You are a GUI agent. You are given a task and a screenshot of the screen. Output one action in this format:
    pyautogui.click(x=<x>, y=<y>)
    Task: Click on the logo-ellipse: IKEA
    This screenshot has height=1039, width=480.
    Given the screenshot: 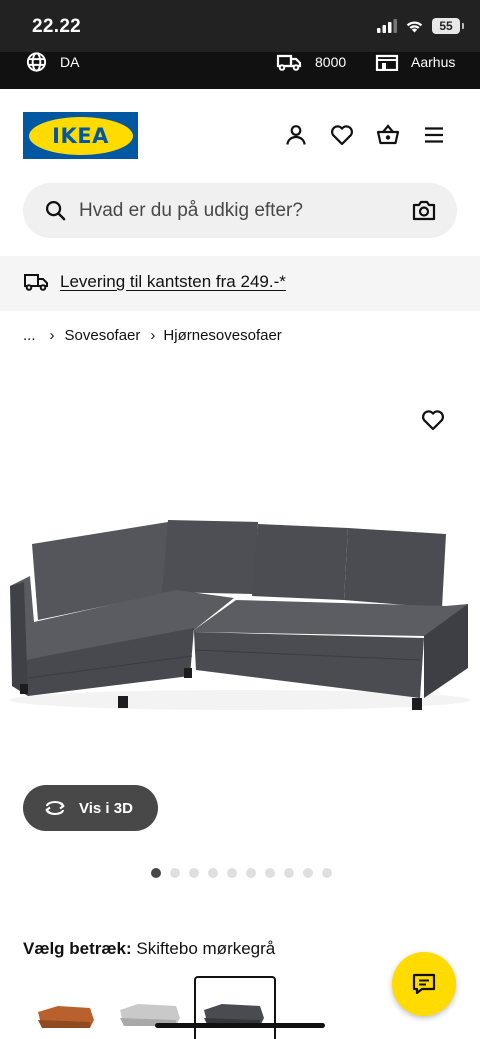 What is the action you would take?
    pyautogui.click(x=80, y=135)
    